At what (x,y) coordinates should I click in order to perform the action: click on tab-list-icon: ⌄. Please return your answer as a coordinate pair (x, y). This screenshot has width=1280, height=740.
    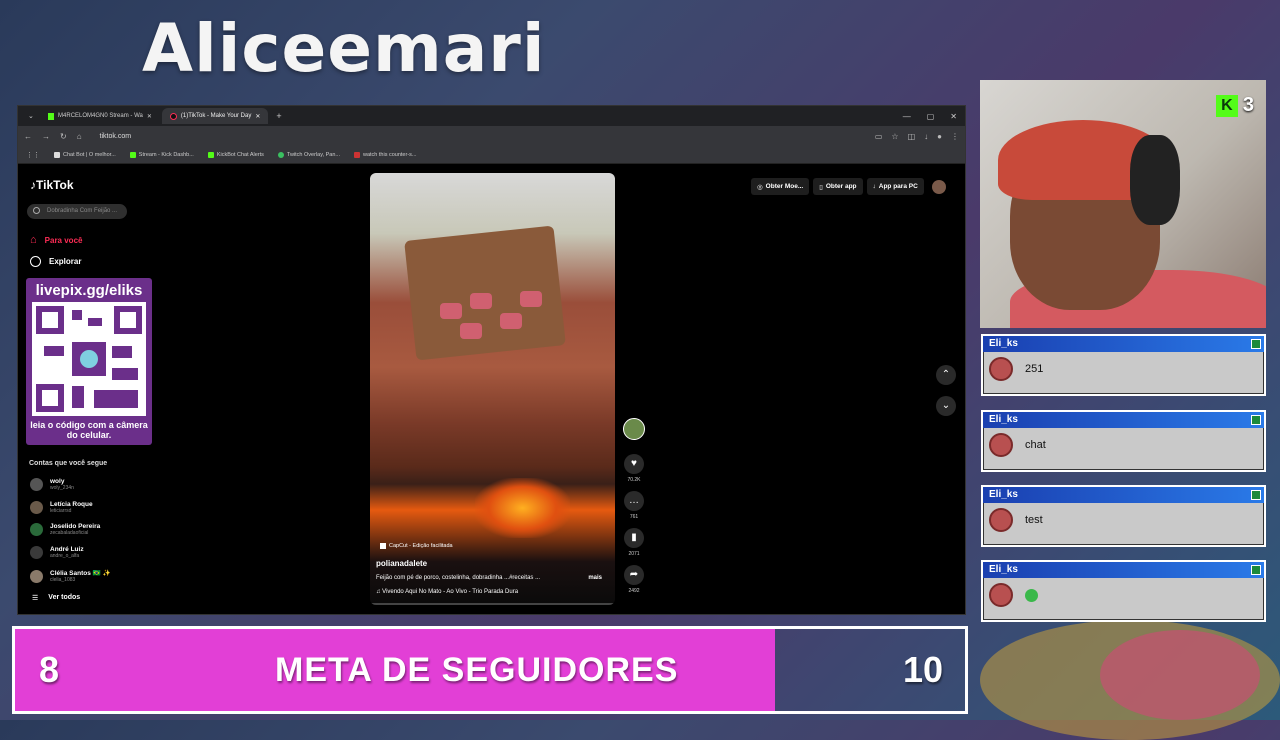
    Looking at the image, I should click on (31, 116).